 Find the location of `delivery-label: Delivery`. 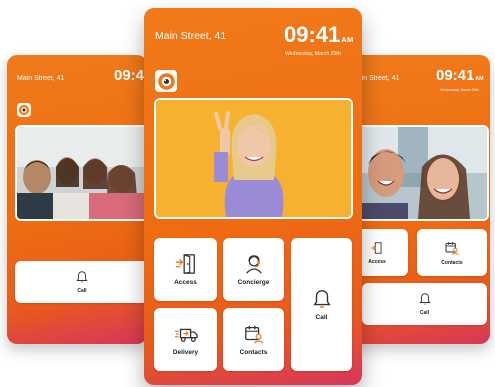

delivery-label: Delivery is located at coordinates (185, 352).